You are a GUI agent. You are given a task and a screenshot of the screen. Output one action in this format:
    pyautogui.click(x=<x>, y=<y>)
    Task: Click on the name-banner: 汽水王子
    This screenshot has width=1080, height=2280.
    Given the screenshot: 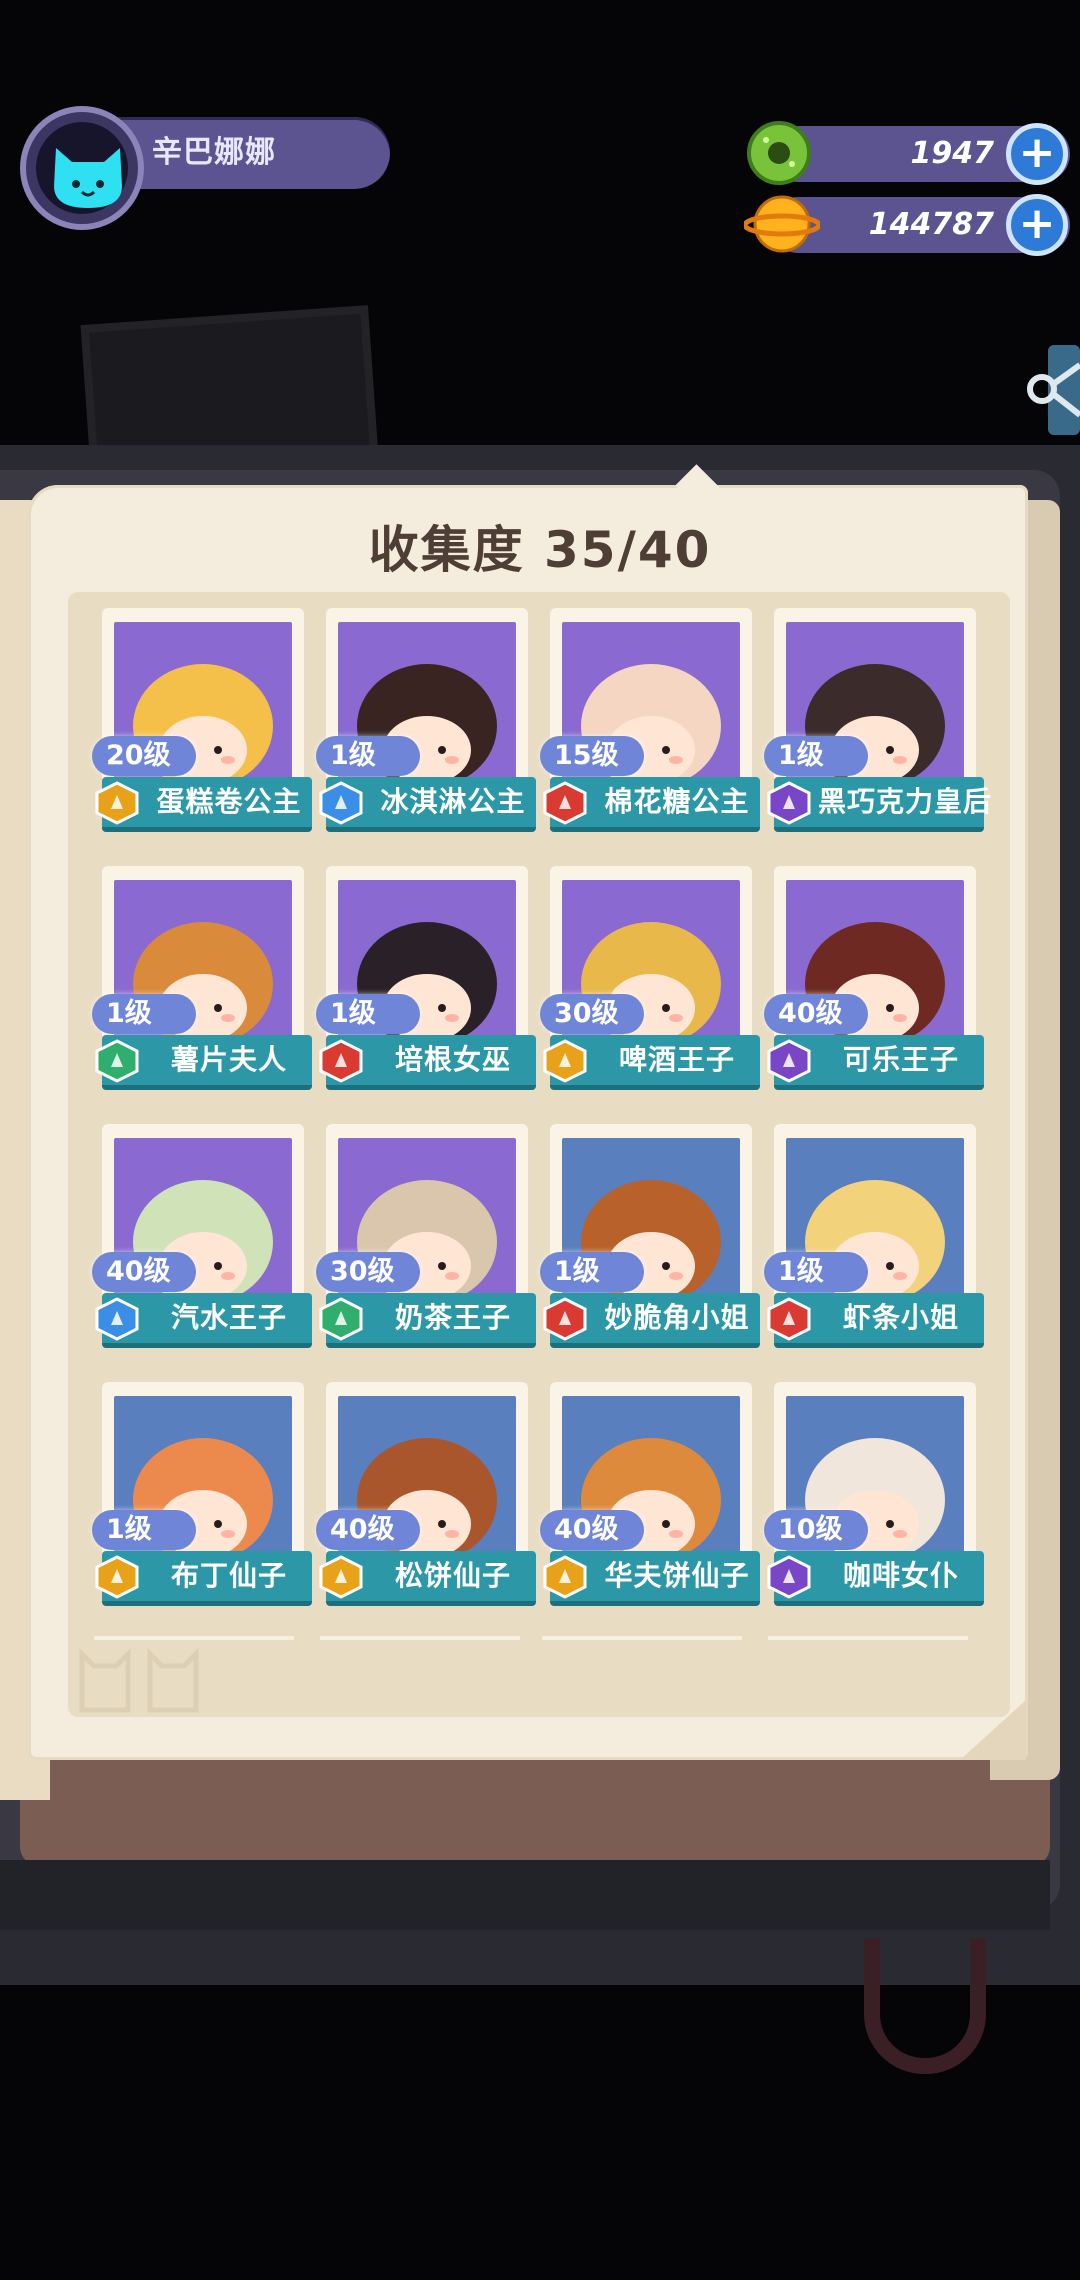 What is the action you would take?
    pyautogui.click(x=203, y=1320)
    